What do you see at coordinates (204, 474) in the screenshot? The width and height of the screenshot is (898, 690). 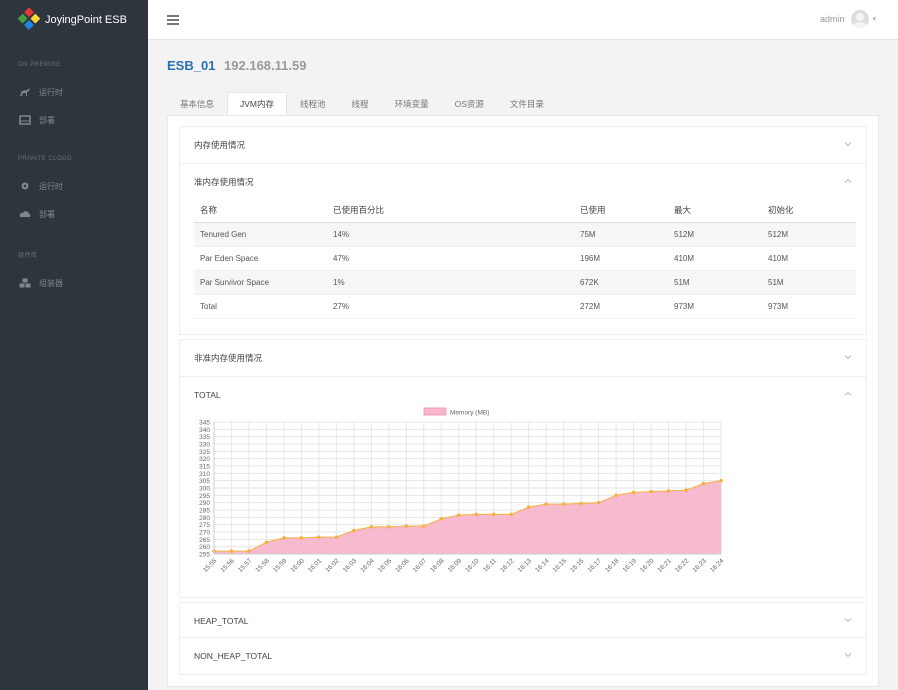 I see `y-tick-label: 310` at bounding box center [204, 474].